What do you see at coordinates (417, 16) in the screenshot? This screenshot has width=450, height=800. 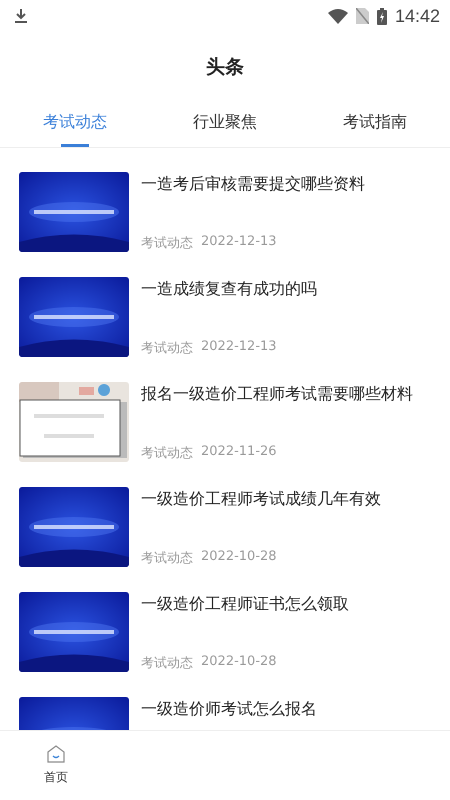 I see `status-time: 14:42` at bounding box center [417, 16].